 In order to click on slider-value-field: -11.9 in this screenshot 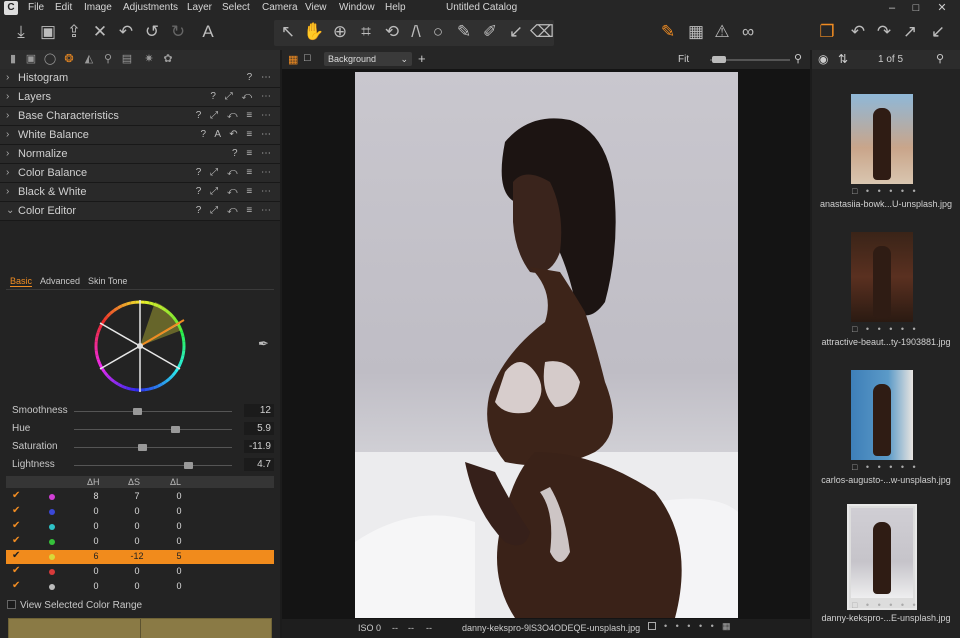, I will do `click(259, 446)`.